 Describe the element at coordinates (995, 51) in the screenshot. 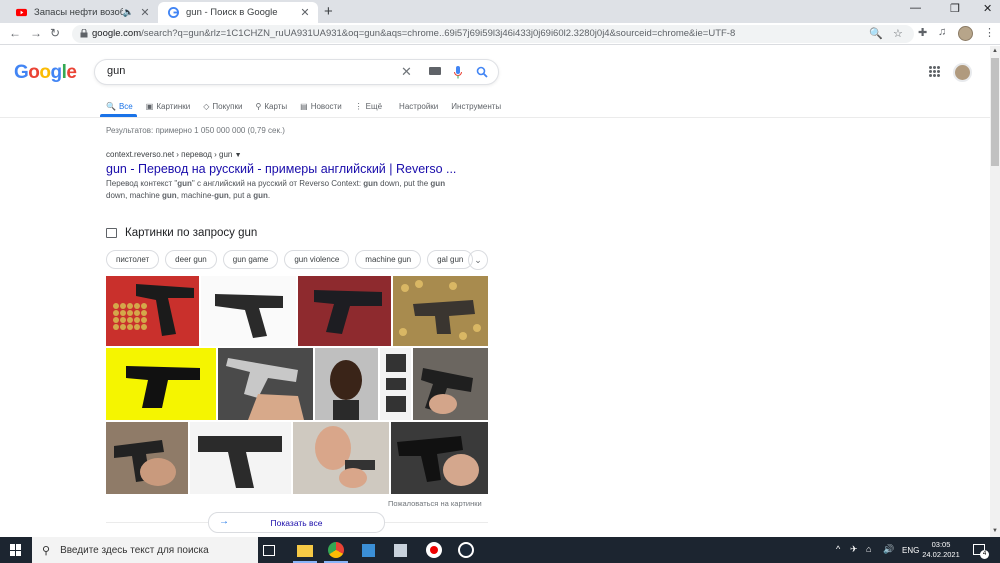

I see `scroll-up-icon: ▲` at that location.